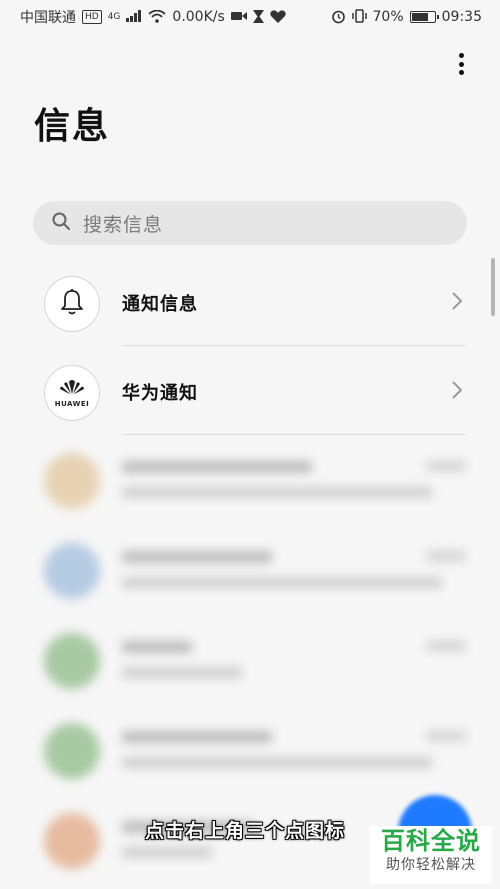 The width and height of the screenshot is (500, 889). I want to click on list-item-label: 华为通知, so click(160, 393).